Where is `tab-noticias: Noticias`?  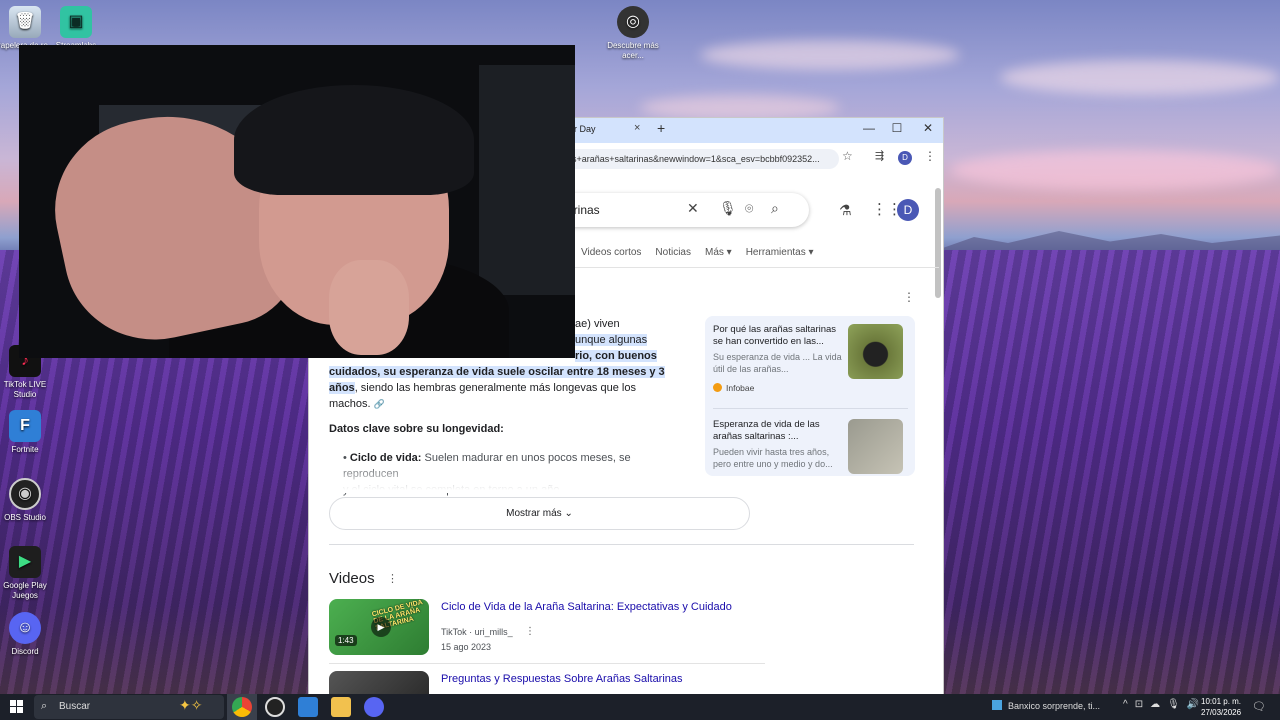 tab-noticias: Noticias is located at coordinates (673, 252).